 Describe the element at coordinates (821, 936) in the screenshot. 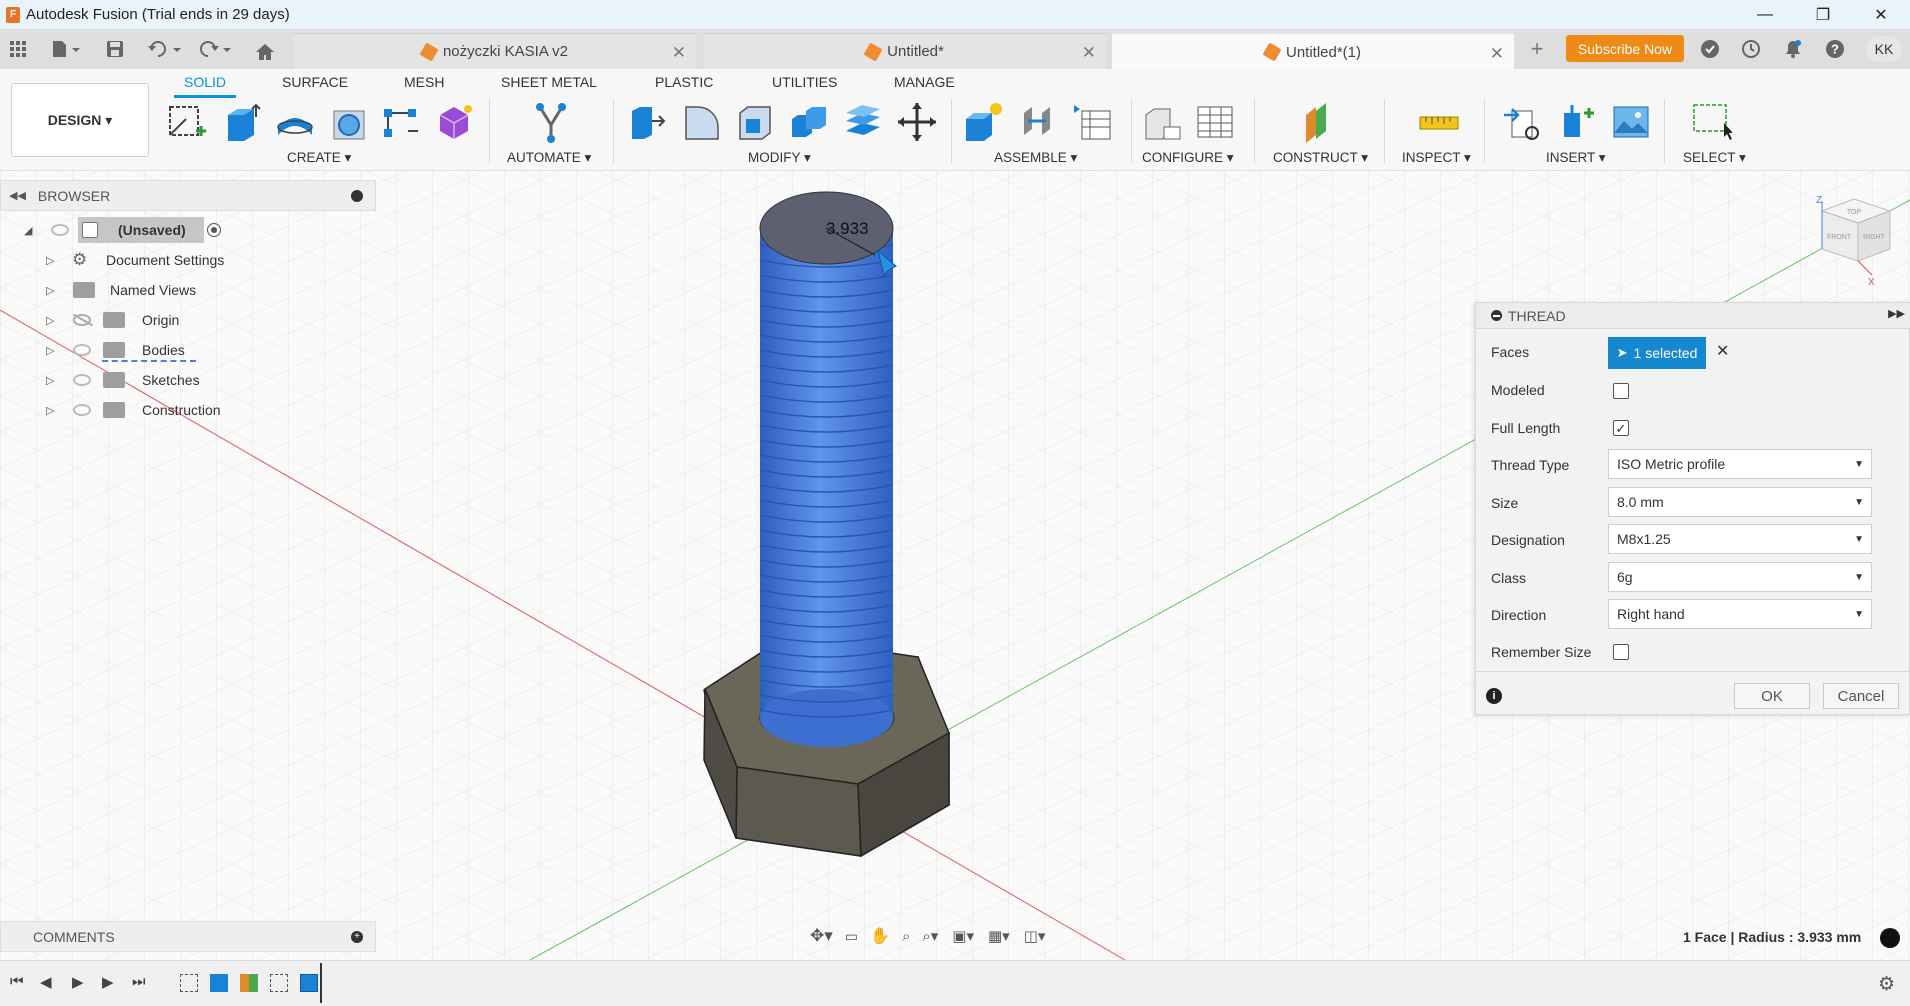

I see `orbit-icon: ✥▾` at that location.